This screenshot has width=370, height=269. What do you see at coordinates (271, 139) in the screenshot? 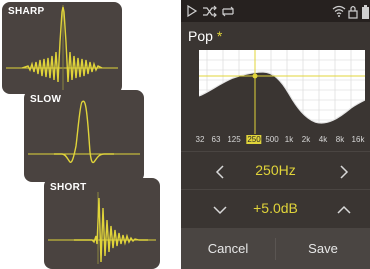
I see `freq-label: 500` at bounding box center [271, 139].